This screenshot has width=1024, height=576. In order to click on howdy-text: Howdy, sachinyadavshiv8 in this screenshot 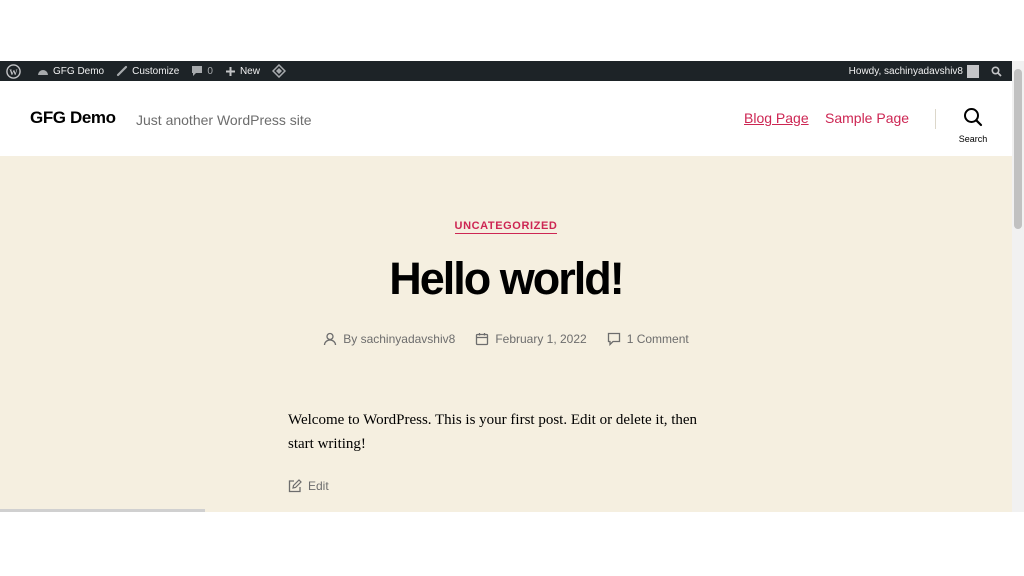, I will do `click(905, 71)`.